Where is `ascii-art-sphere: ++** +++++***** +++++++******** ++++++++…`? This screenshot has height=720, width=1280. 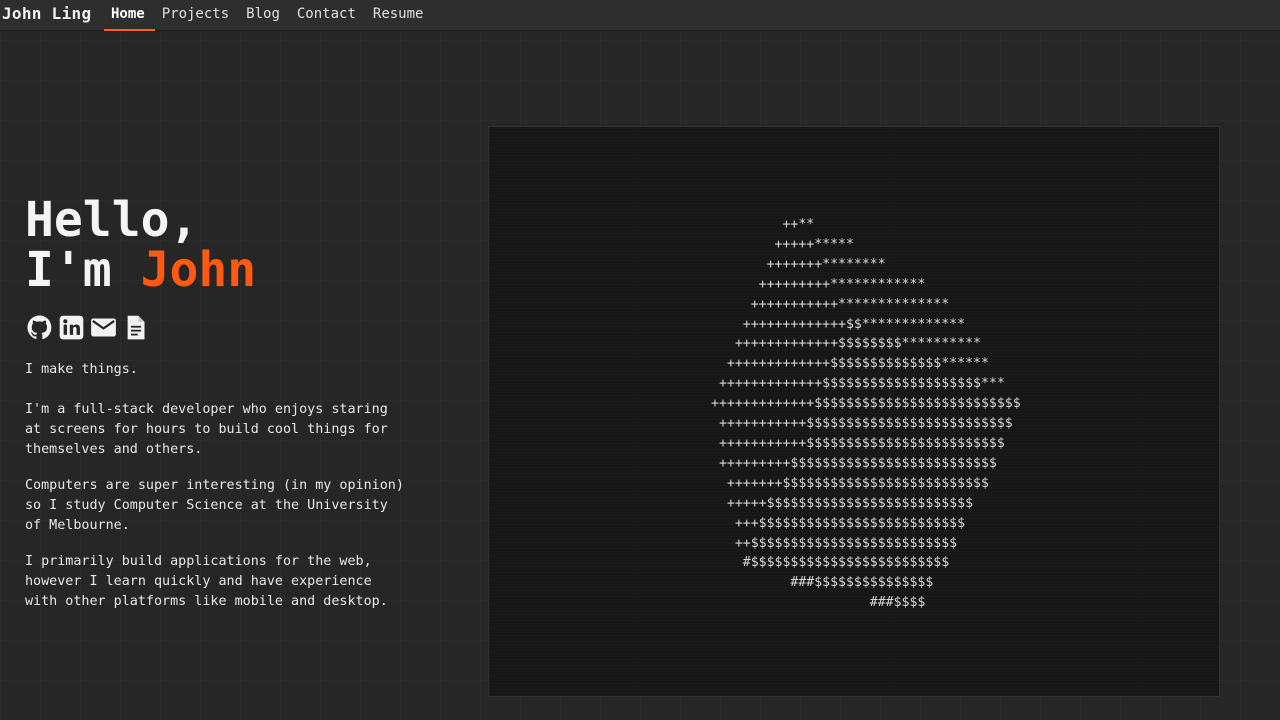 ascii-art-sphere: ++** +++++***** +++++++******** ++++++++… is located at coordinates (866, 414).